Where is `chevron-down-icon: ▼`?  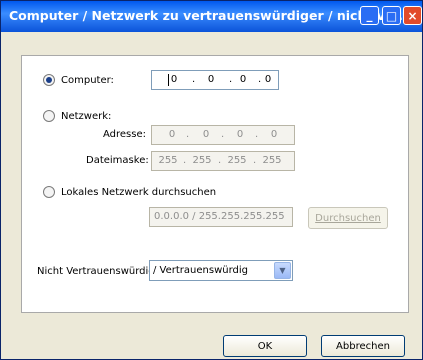 chevron-down-icon: ▼ is located at coordinates (282, 270).